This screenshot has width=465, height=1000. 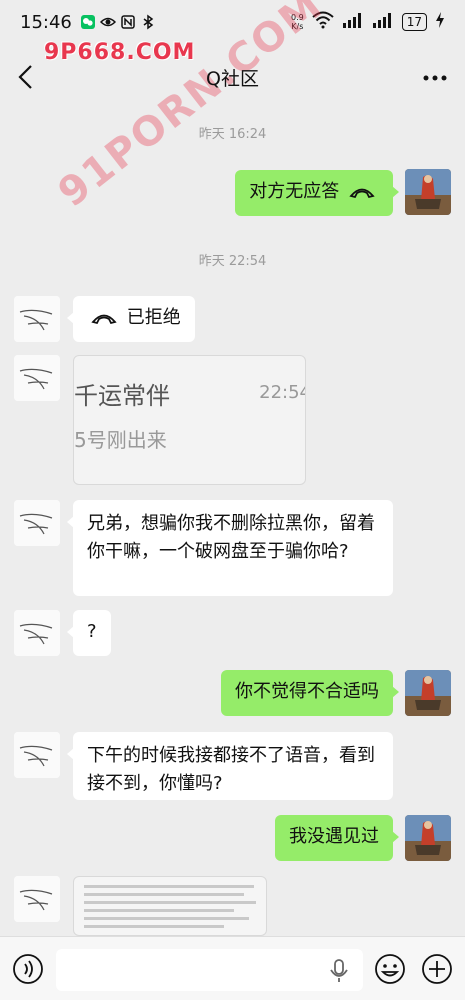 I want to click on more-dots-icon, so click(x=435, y=78).